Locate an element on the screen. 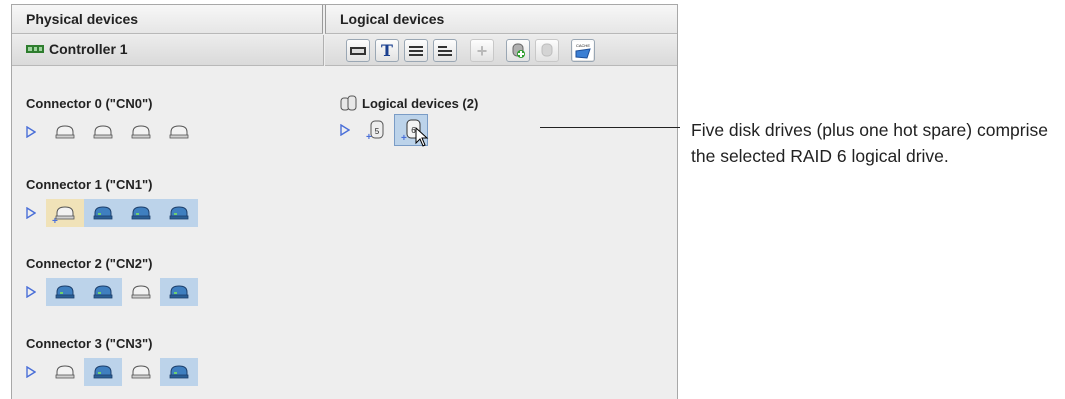  stack-view-button is located at coordinates (445, 50).